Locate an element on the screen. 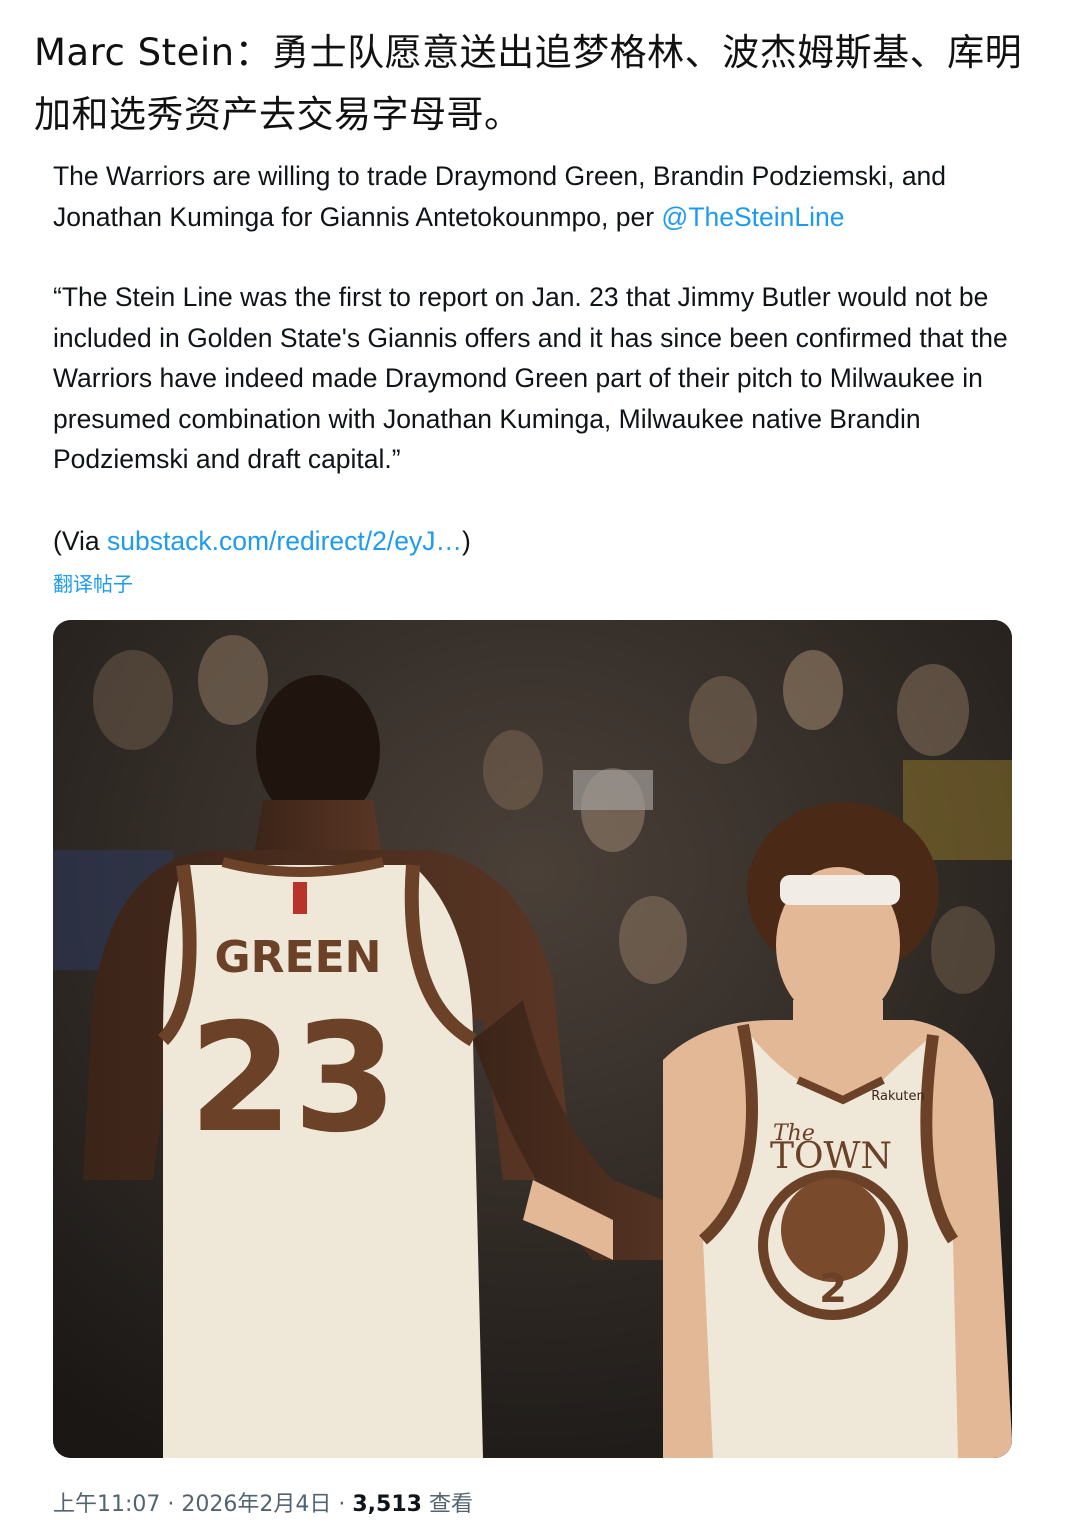 The height and width of the screenshot is (1530, 1080). tweet-source: (Via substack.com/redirect/2/eyJ…) is located at coordinates (540, 541).